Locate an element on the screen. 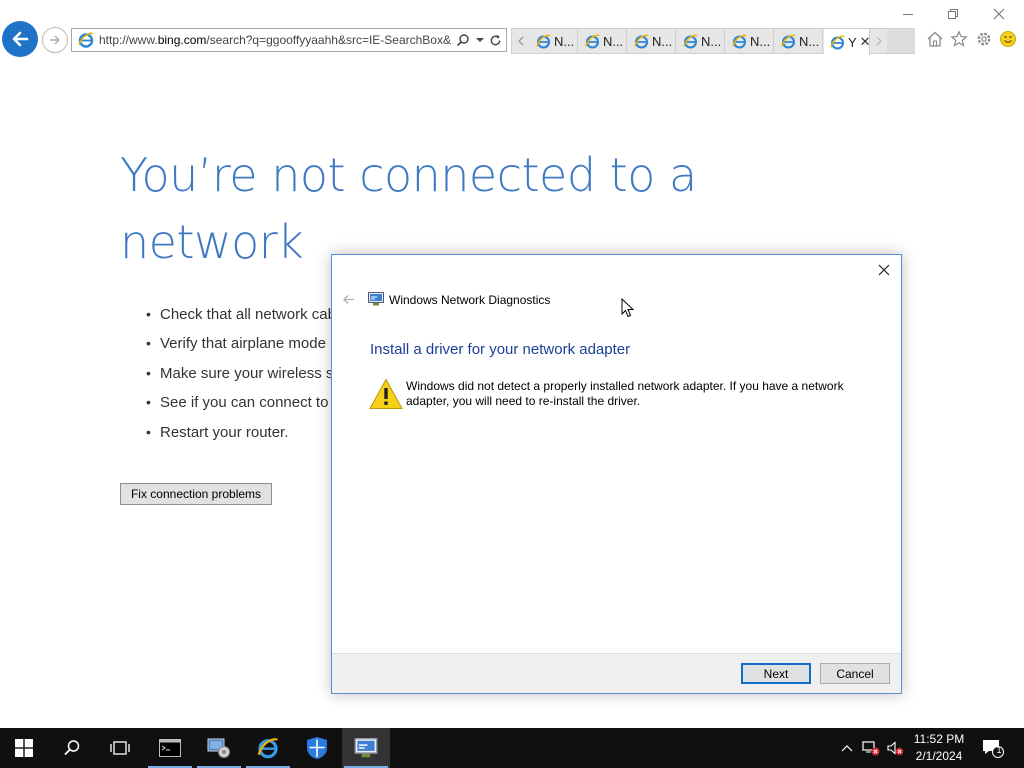  tip-text: Make sure your wireless sv is located at coordinates (250, 373).